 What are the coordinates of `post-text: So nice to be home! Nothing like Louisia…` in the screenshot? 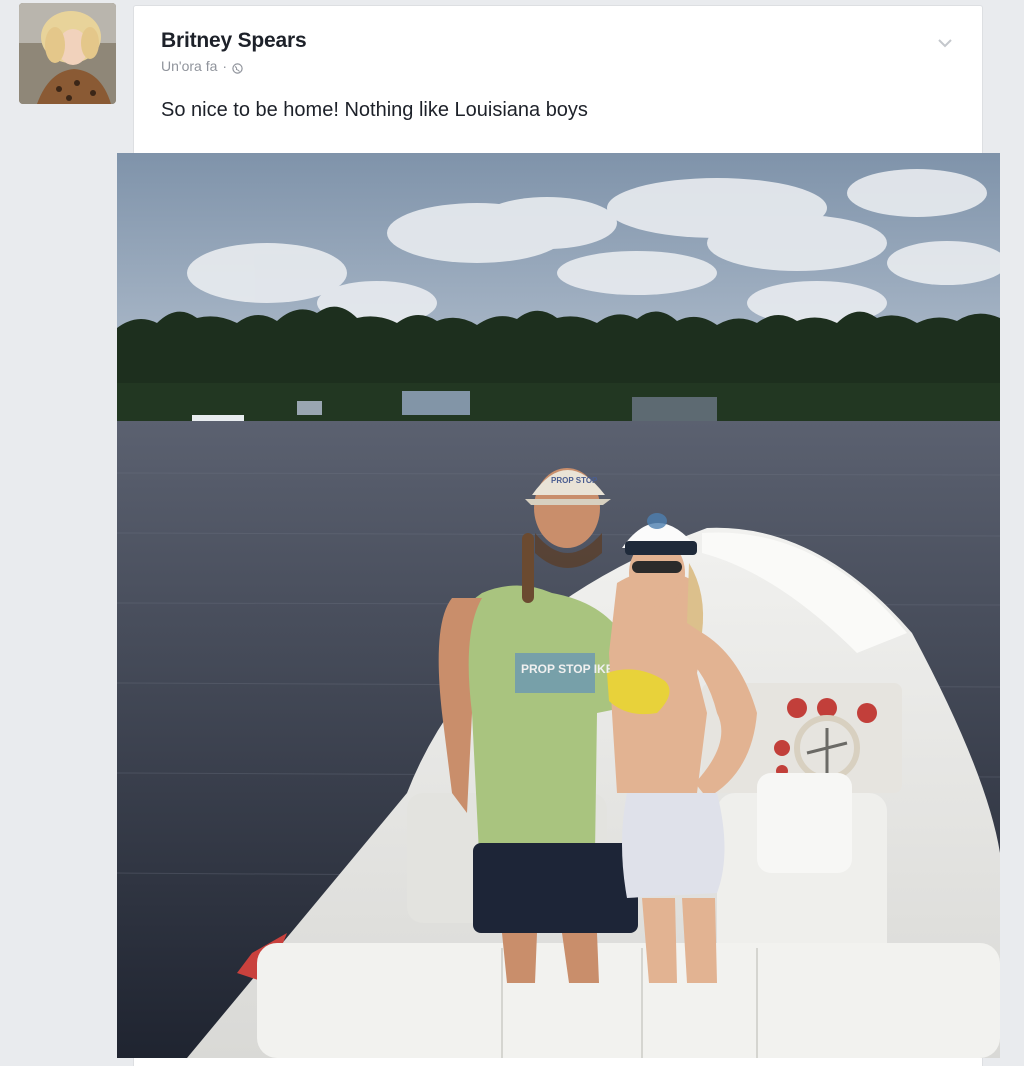 It's located at (374, 110).